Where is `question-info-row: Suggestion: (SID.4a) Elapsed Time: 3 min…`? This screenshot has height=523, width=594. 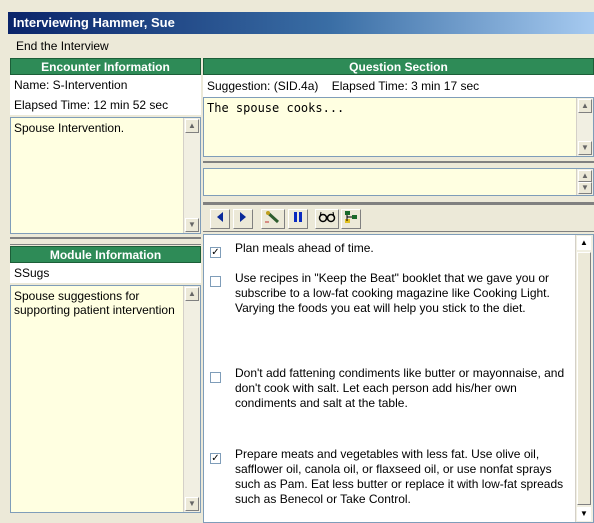 question-info-row: Suggestion: (SID.4a) Elapsed Time: 3 min… is located at coordinates (398, 86).